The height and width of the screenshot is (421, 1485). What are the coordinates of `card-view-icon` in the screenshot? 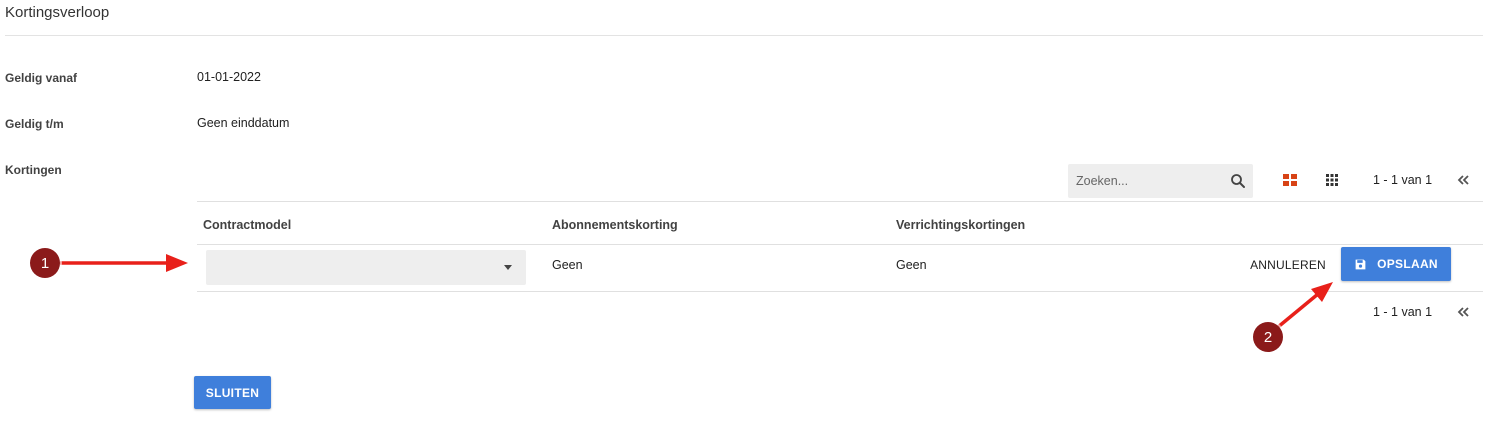 It's located at (1290, 180).